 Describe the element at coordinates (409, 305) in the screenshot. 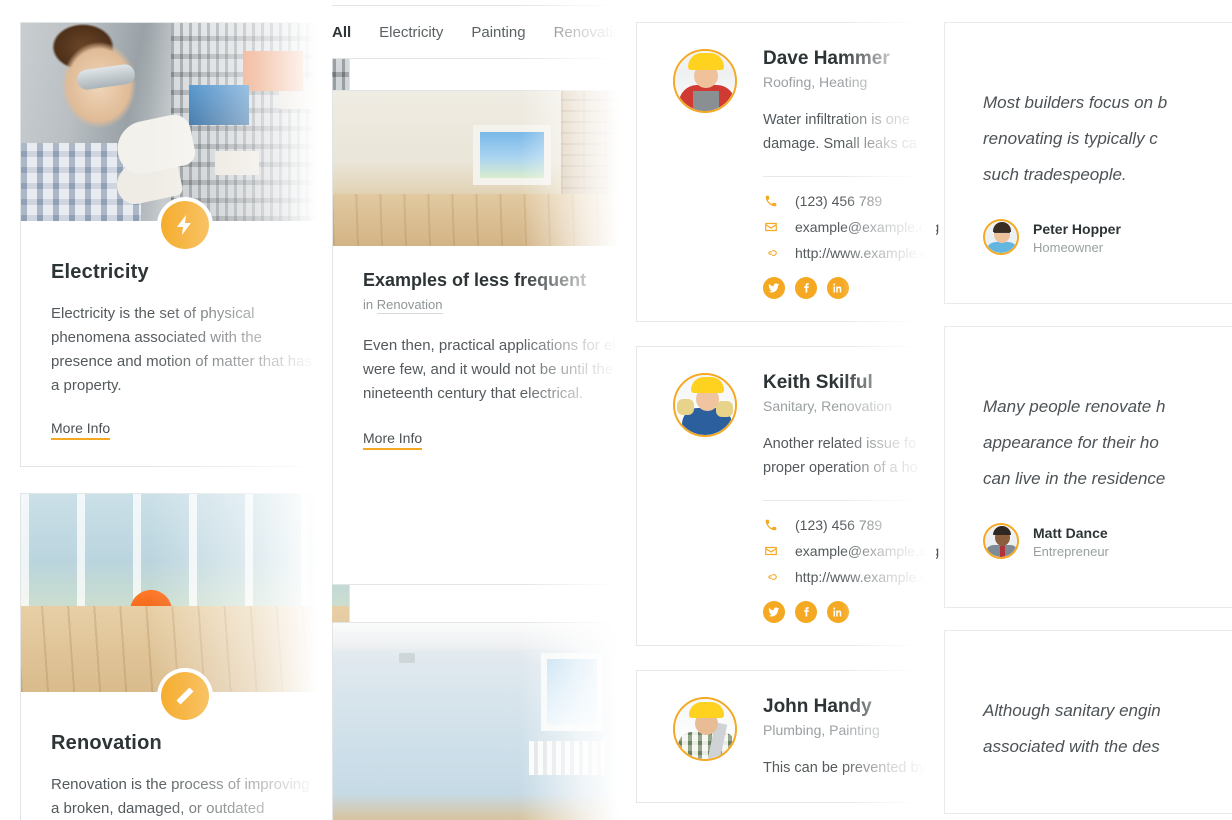

I see `blog-category-link: Renovation` at that location.